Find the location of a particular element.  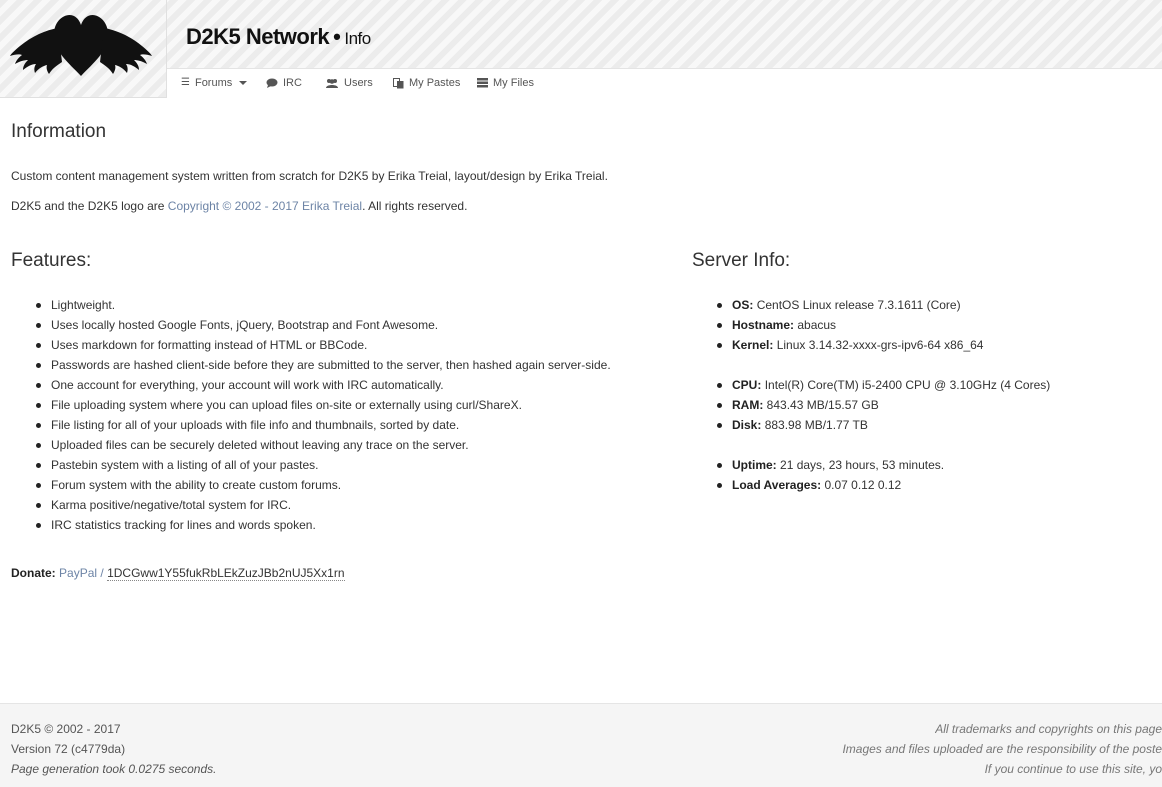

copyright-link: Copyright © 2002 - 2017 Erika Treial is located at coordinates (265, 206).